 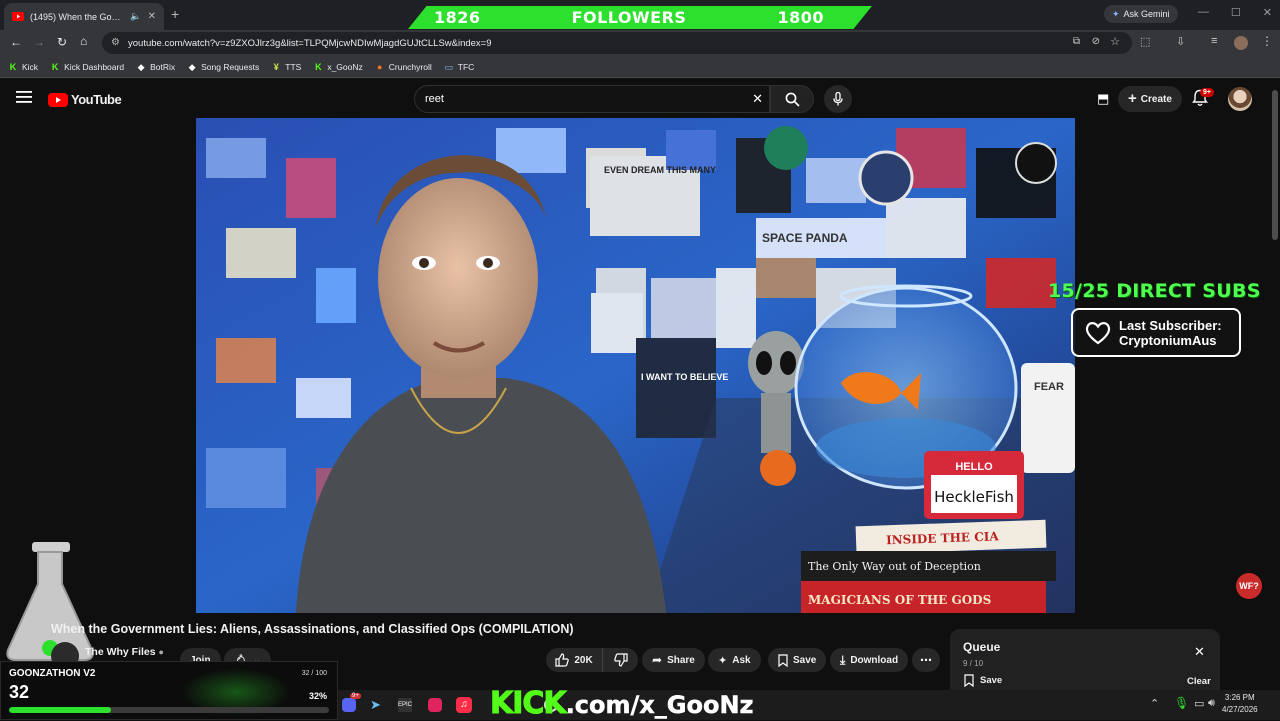 I want to click on bookmark-x-goonz: Kx_GooNz, so click(x=338, y=67).